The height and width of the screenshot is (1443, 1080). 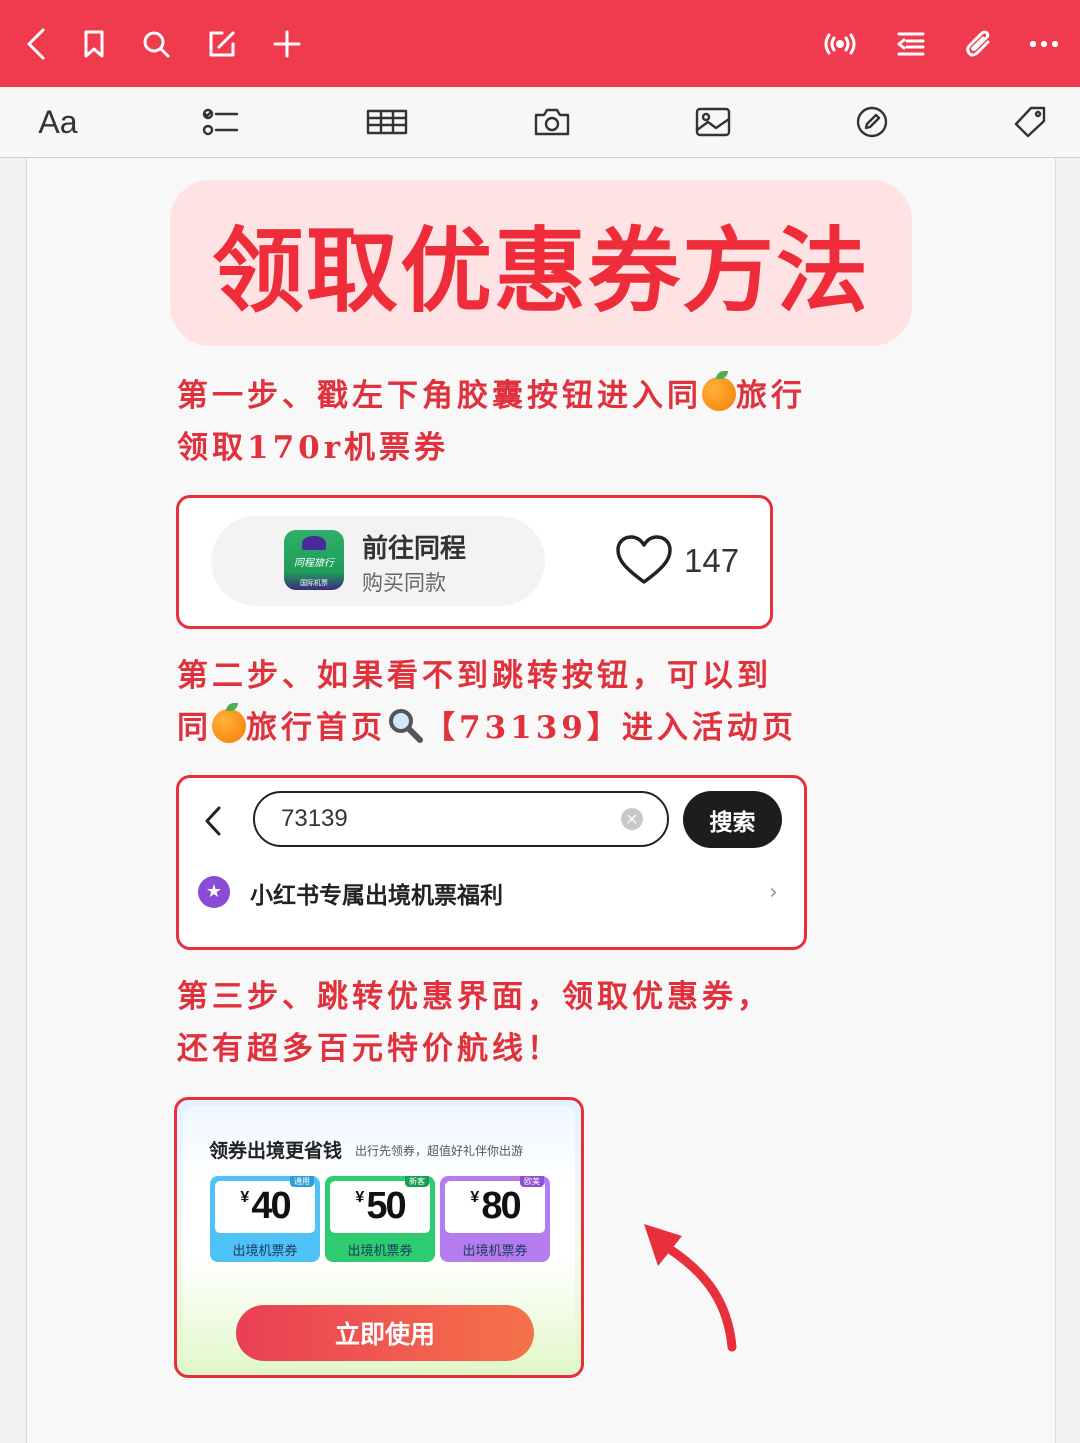 What do you see at coordinates (474, 676) in the screenshot?
I see `step2-line1: 第二步、如果看不到跳转按钮，可以到` at bounding box center [474, 676].